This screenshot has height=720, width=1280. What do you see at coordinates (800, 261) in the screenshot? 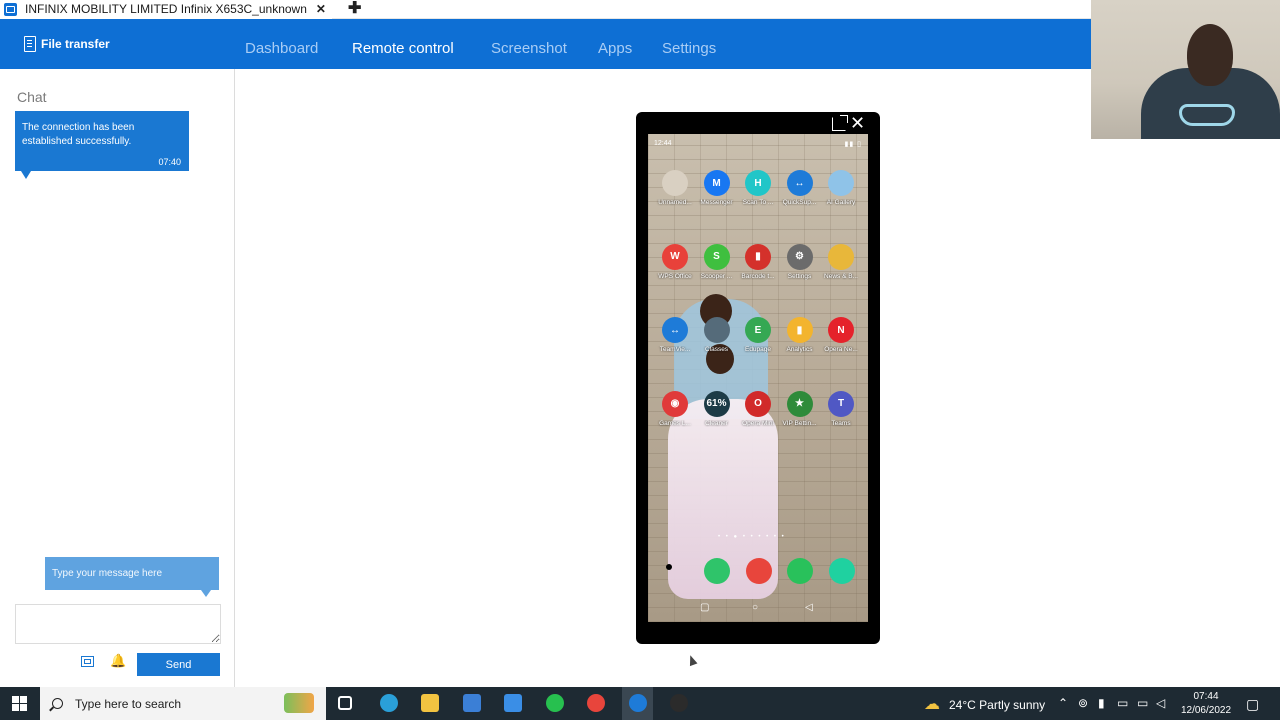
I see `app-9: ⚙ Settings` at bounding box center [800, 261].